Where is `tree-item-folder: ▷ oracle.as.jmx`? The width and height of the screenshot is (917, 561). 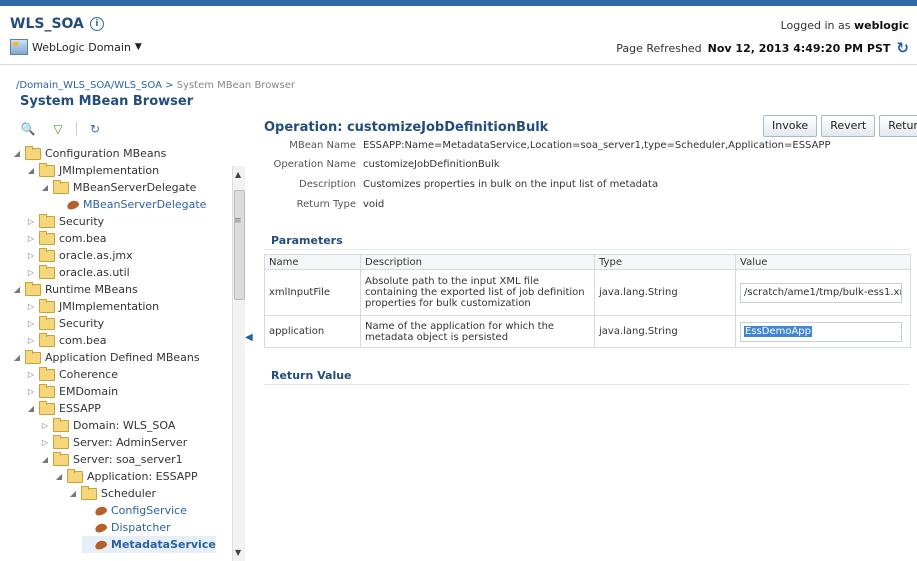 tree-item-folder: ▷ oracle.as.jmx is located at coordinates (79, 255).